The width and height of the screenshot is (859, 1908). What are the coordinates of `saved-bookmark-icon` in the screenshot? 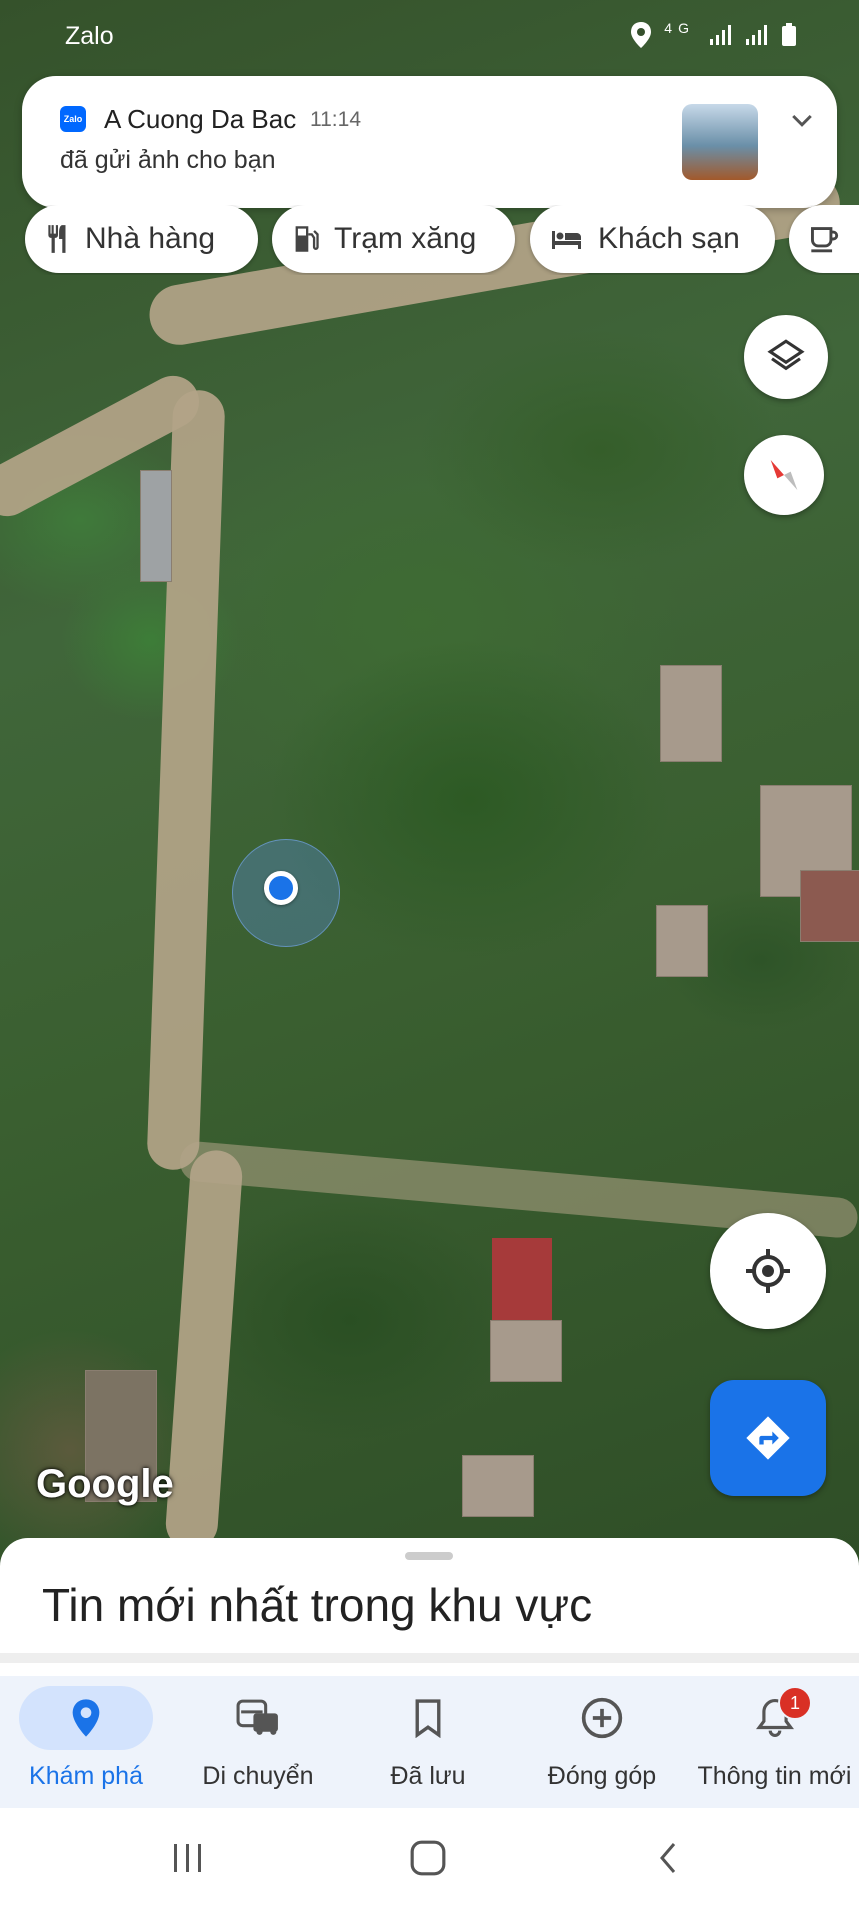 It's located at (428, 1718).